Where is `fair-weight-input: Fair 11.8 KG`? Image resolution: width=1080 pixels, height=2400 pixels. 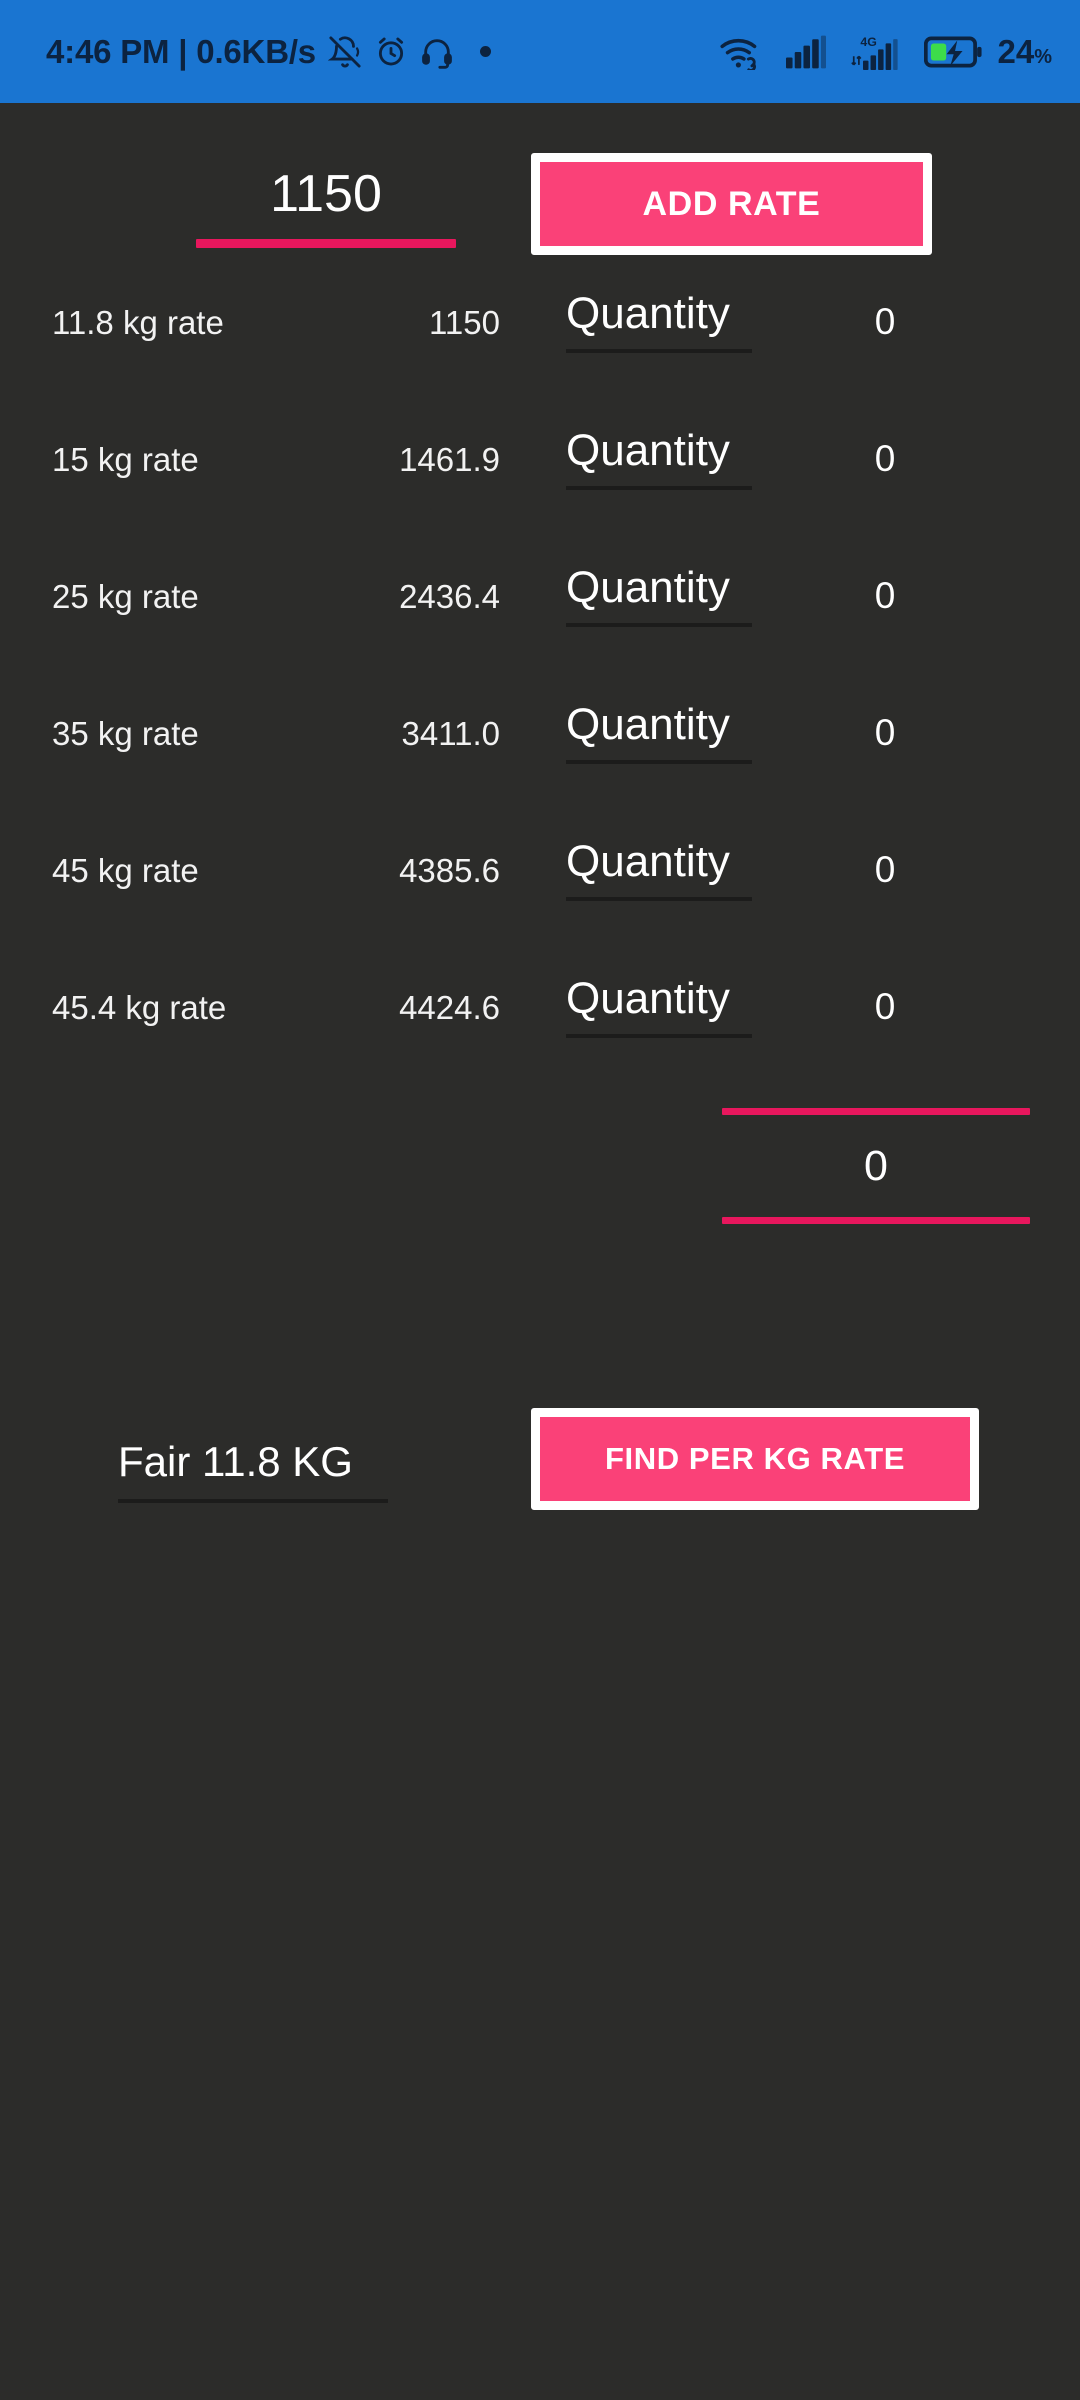 fair-weight-input: Fair 11.8 KG is located at coordinates (253, 1467).